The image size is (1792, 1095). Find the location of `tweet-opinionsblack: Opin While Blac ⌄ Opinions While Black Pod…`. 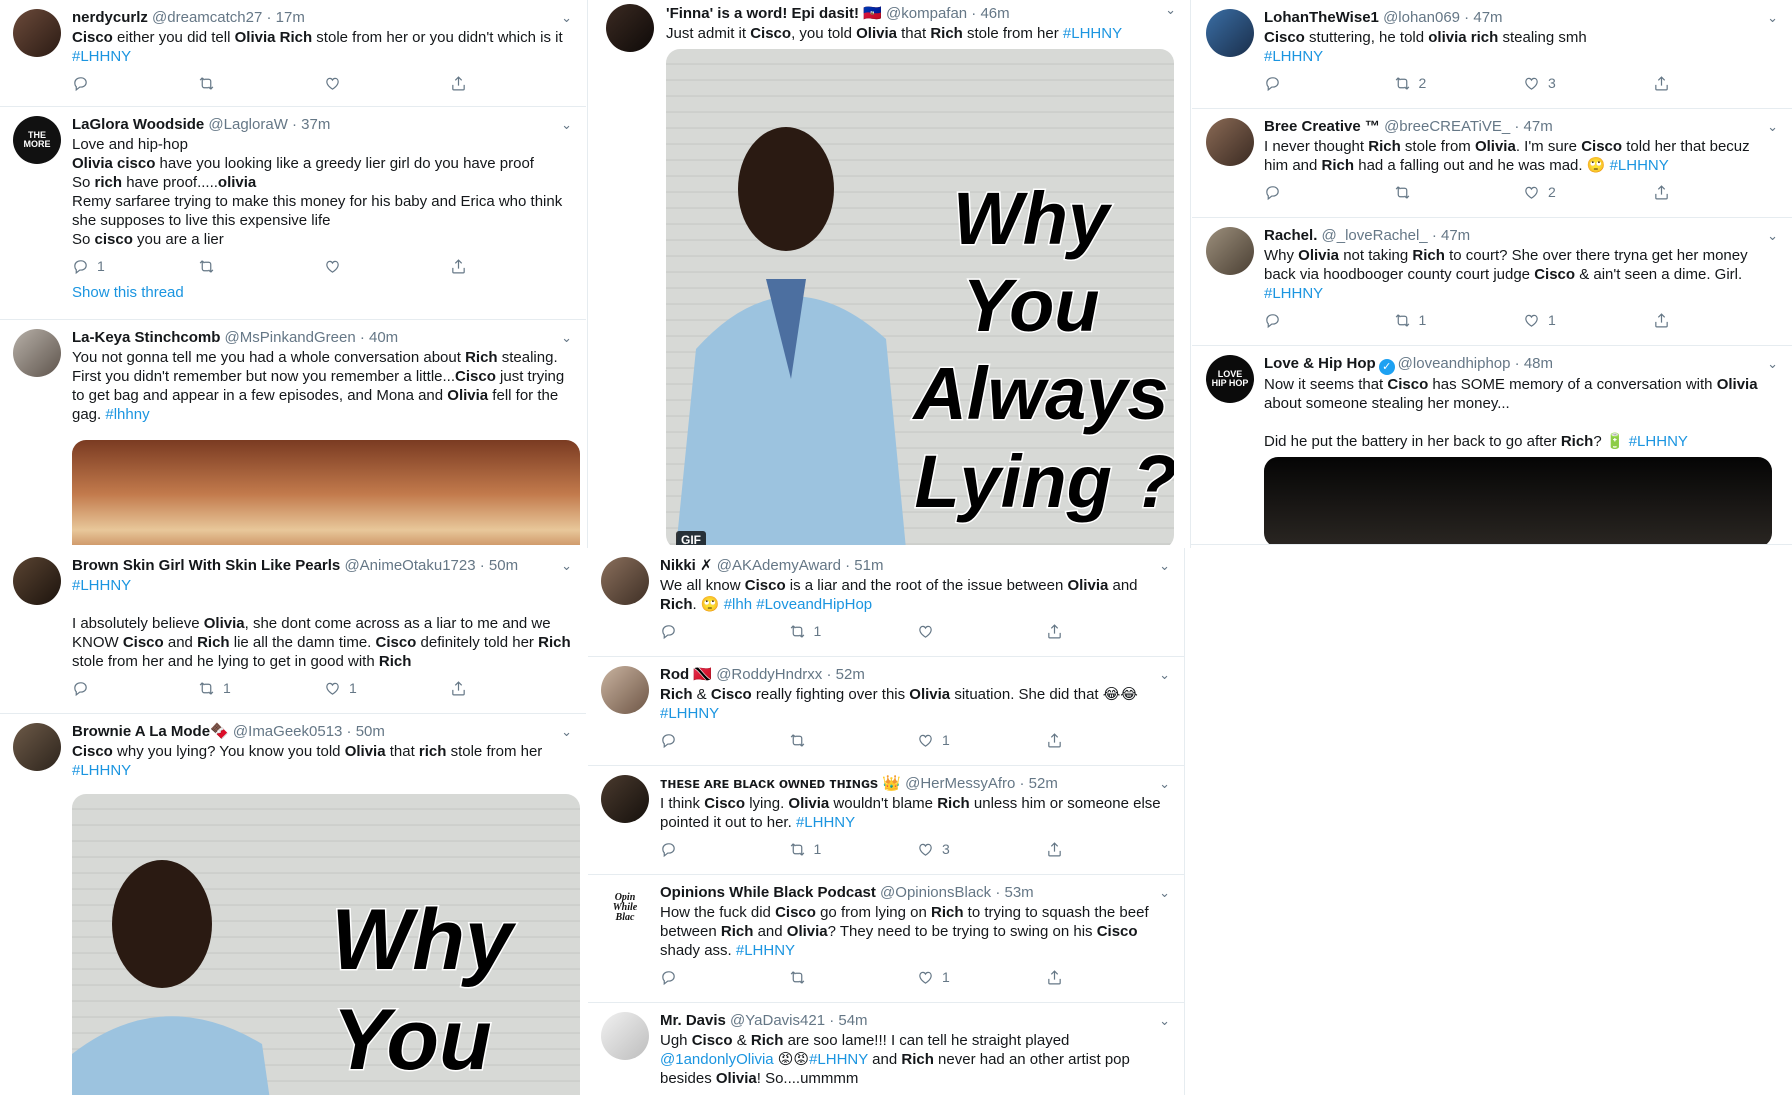

tweet-opinionsblack: Opin While Blac ⌄ Opinions While Black Pod… is located at coordinates (886, 939).